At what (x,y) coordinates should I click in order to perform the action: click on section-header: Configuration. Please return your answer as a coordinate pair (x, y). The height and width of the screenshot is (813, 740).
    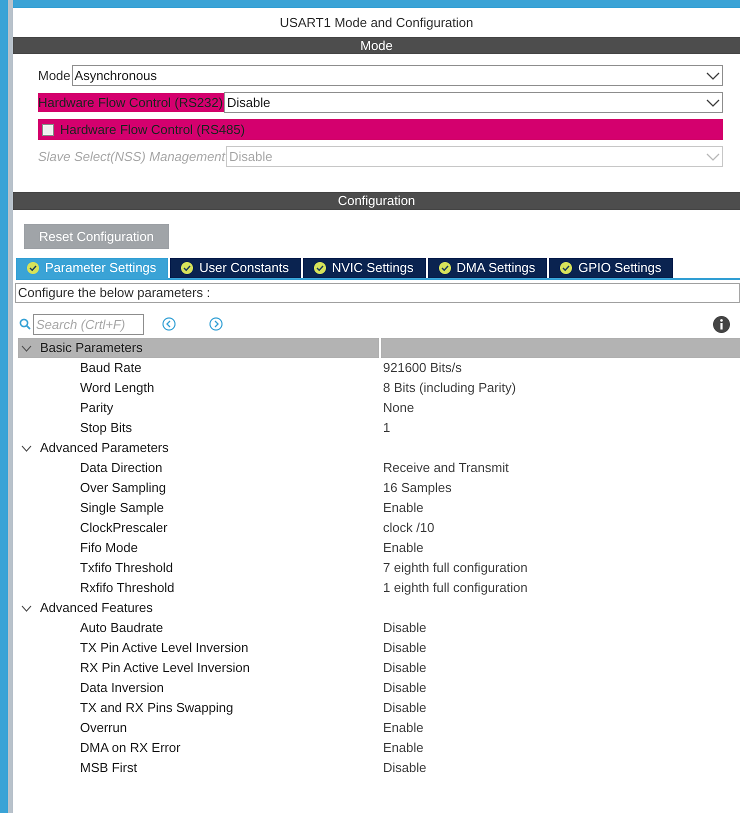
    Looking at the image, I should click on (376, 201).